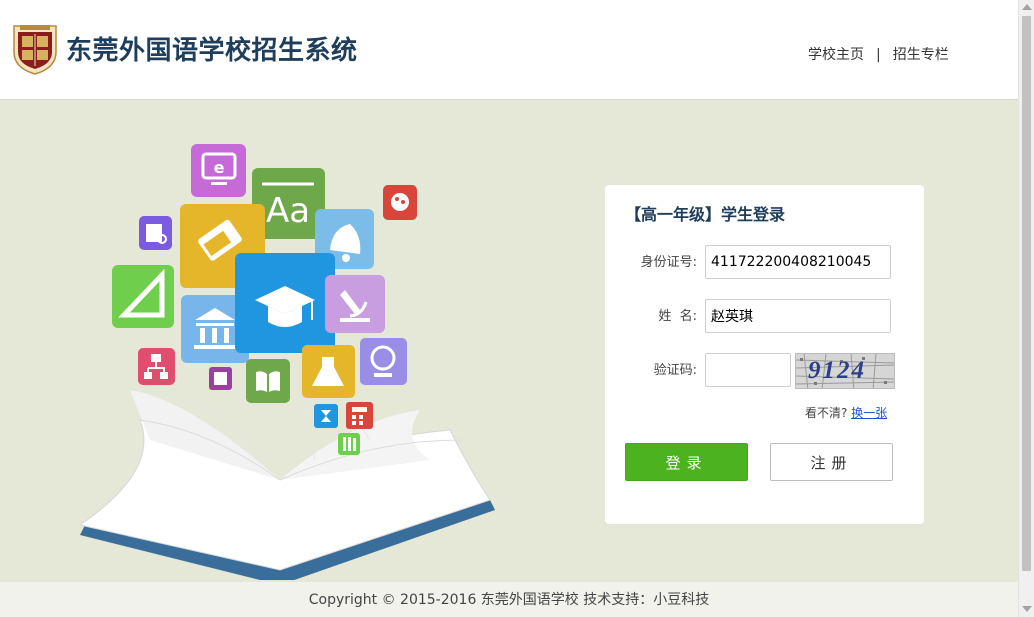 Image resolution: width=1034 pixels, height=617 pixels. What do you see at coordinates (677, 316) in the screenshot?
I see `name-label: 姓 名:` at bounding box center [677, 316].